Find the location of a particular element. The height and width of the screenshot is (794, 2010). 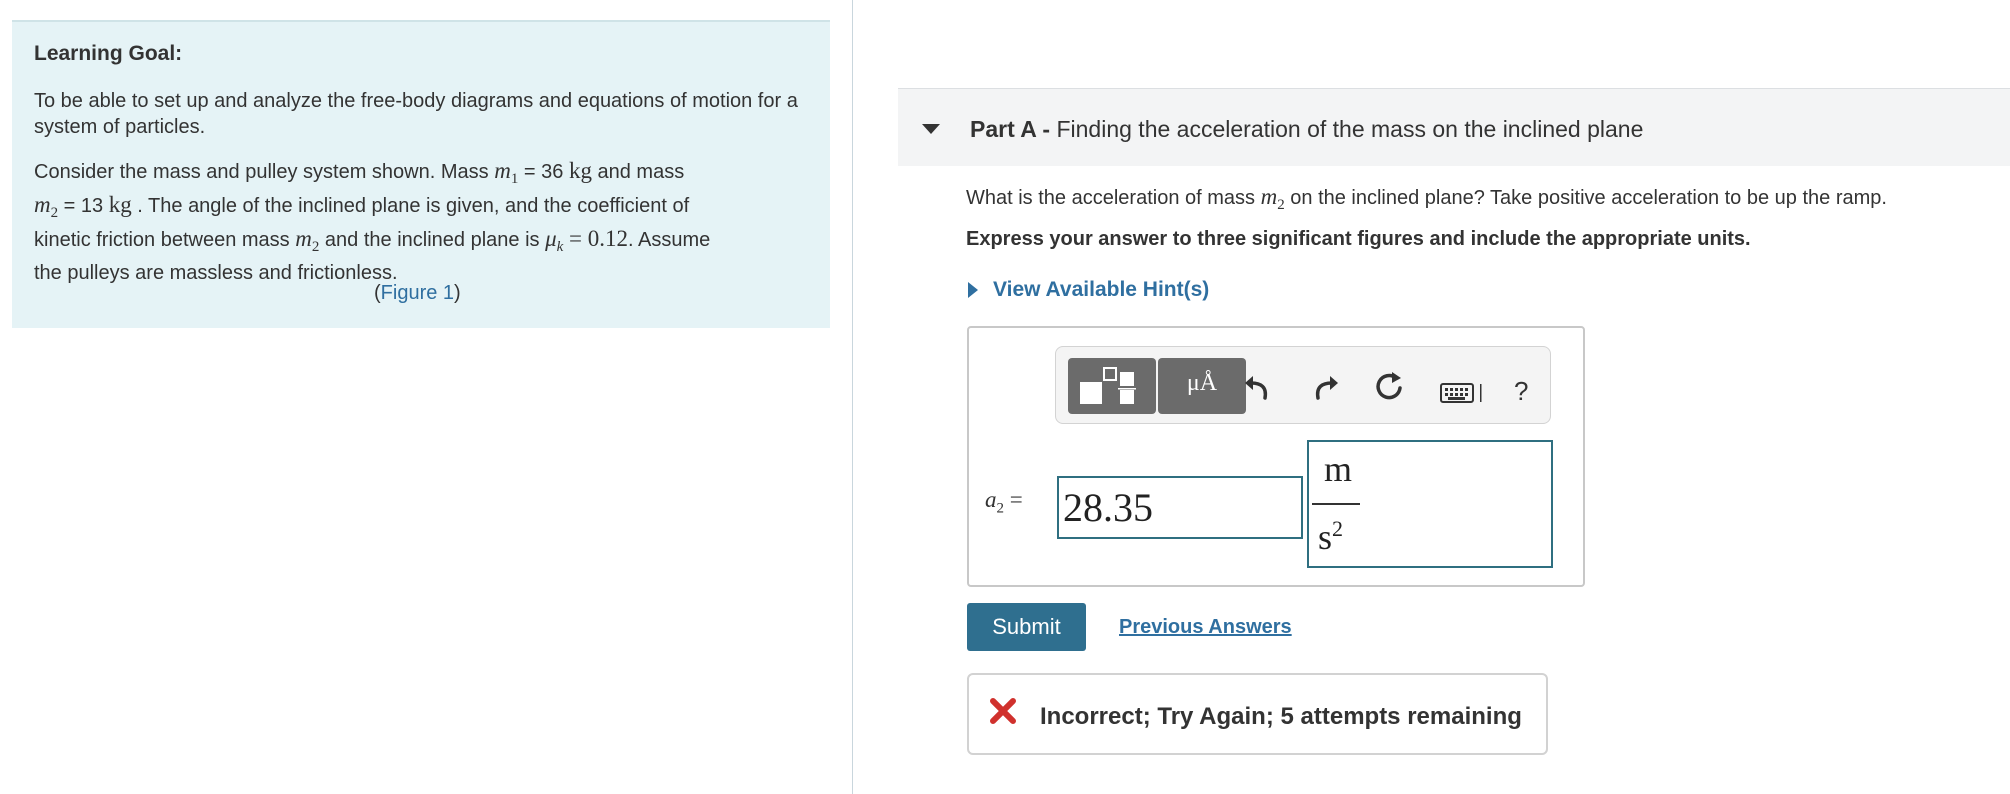

templates-icon is located at coordinates (1108, 385).